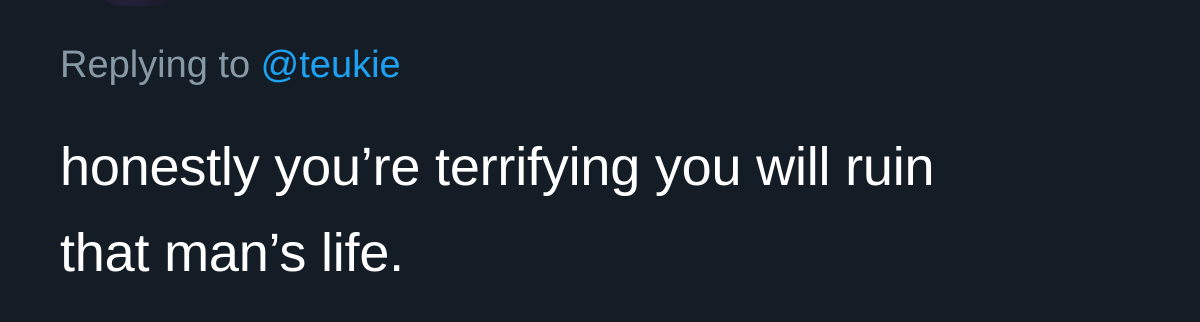  Describe the element at coordinates (160, 65) in the screenshot. I see `replying-to-label: Replying to` at that location.